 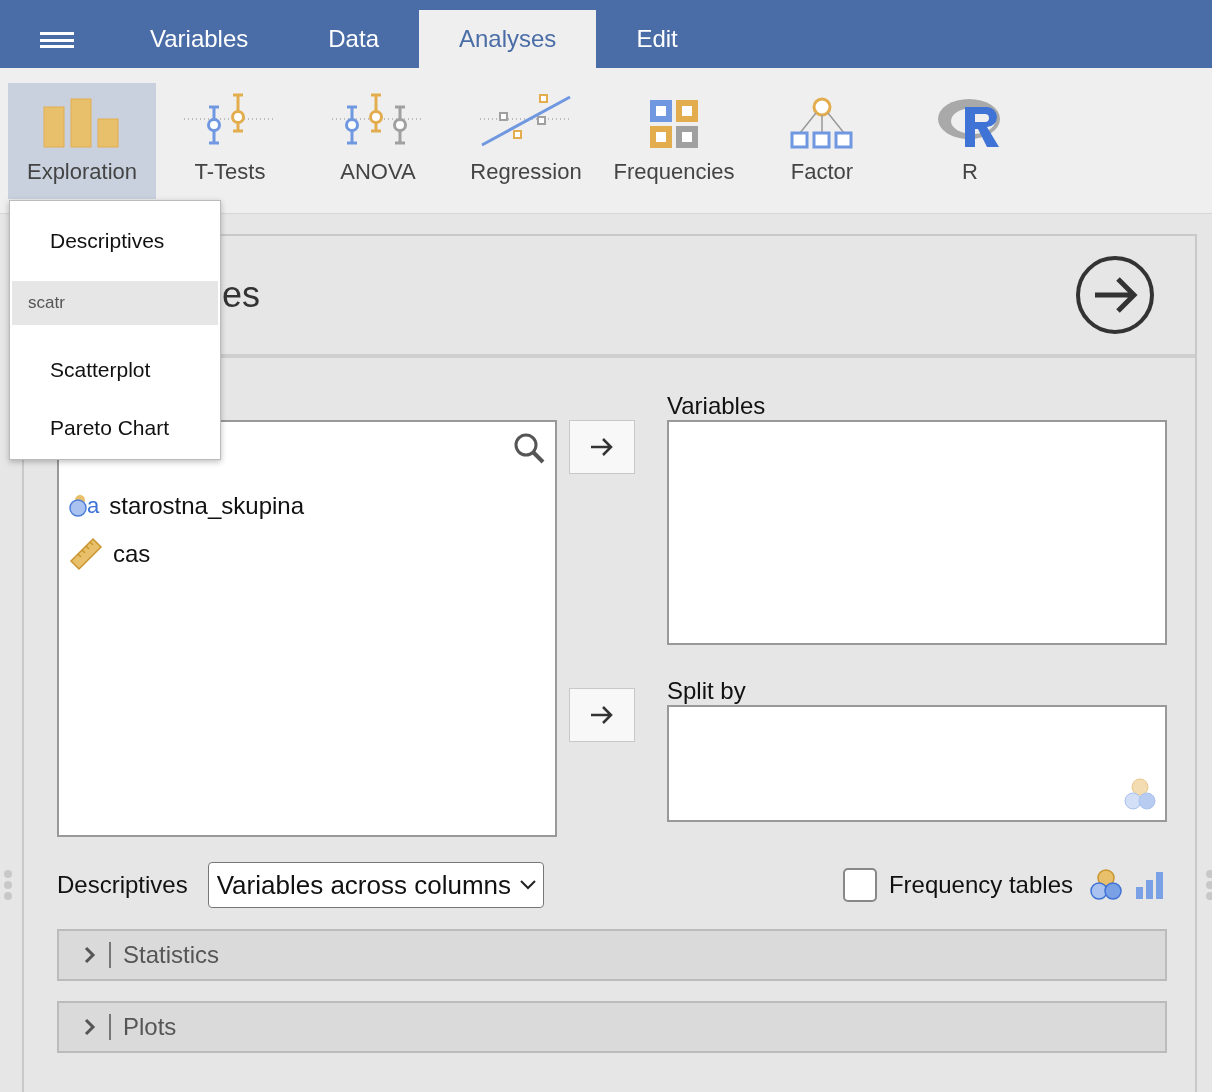 What do you see at coordinates (115, 303) in the screenshot?
I see `menu-search-field: scatr` at bounding box center [115, 303].